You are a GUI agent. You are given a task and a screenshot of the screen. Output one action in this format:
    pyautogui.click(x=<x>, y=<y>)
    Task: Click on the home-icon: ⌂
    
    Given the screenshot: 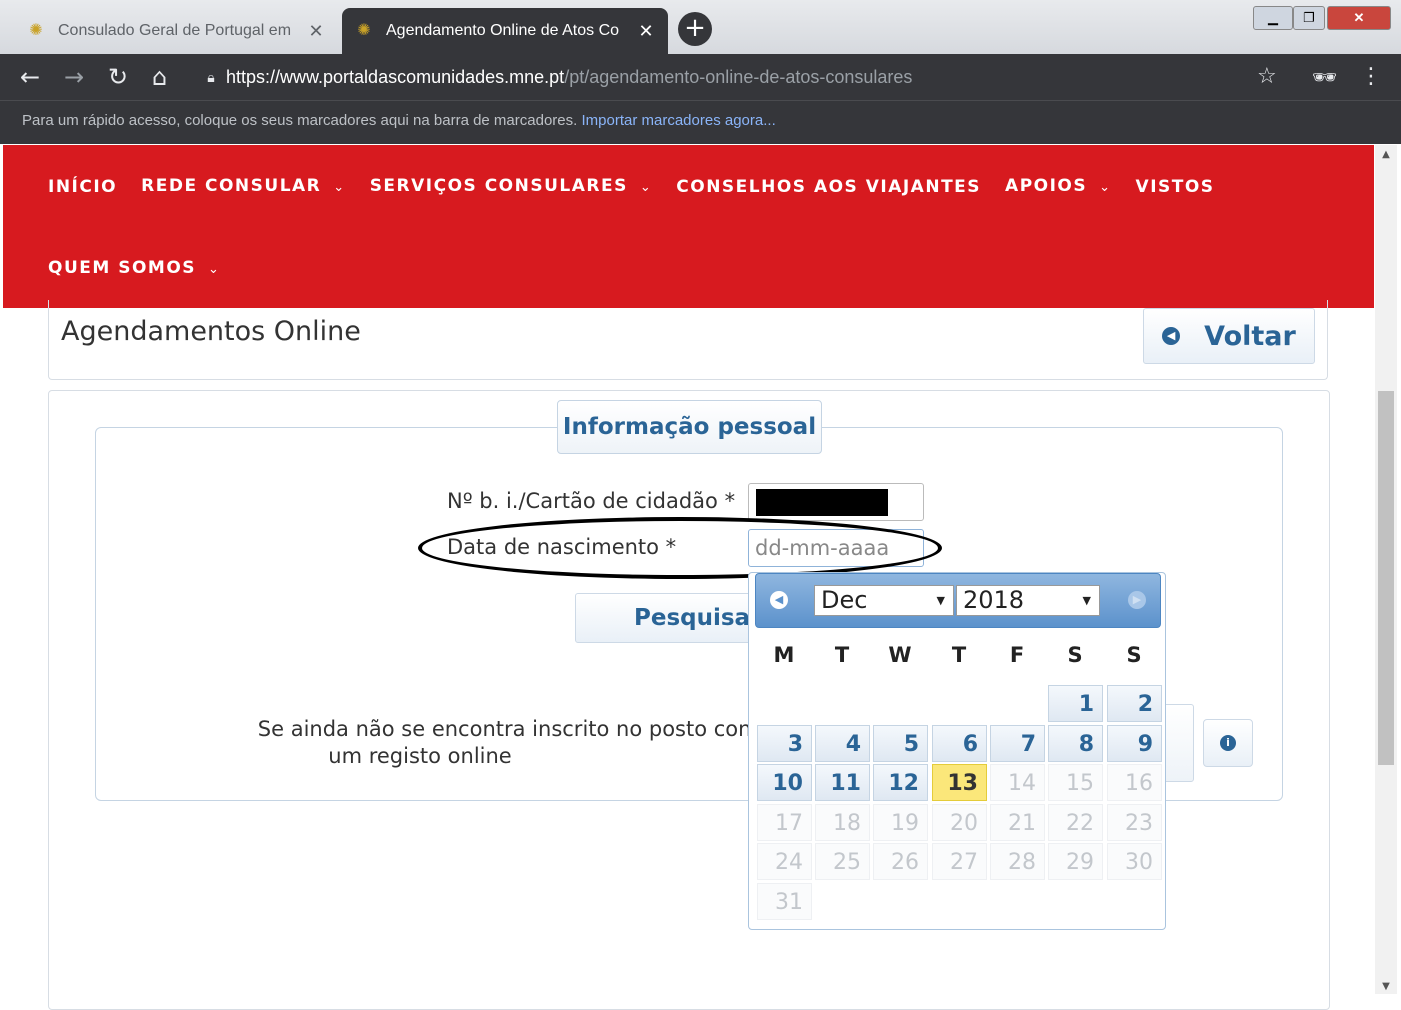 What is the action you would take?
    pyautogui.click(x=159, y=77)
    